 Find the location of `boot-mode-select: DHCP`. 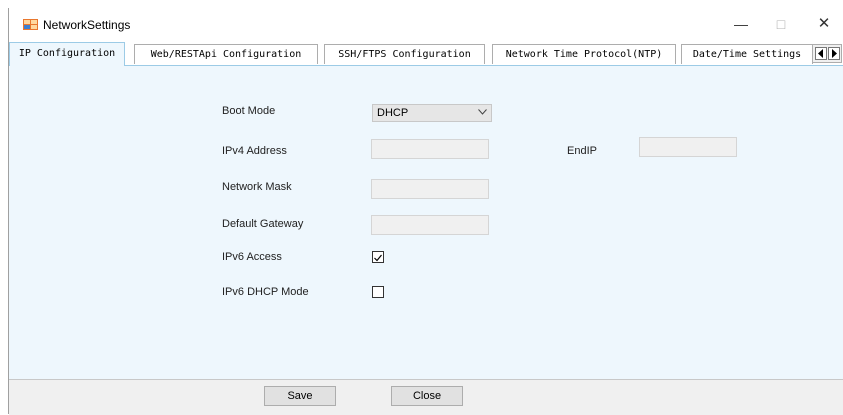

boot-mode-select: DHCP is located at coordinates (432, 113).